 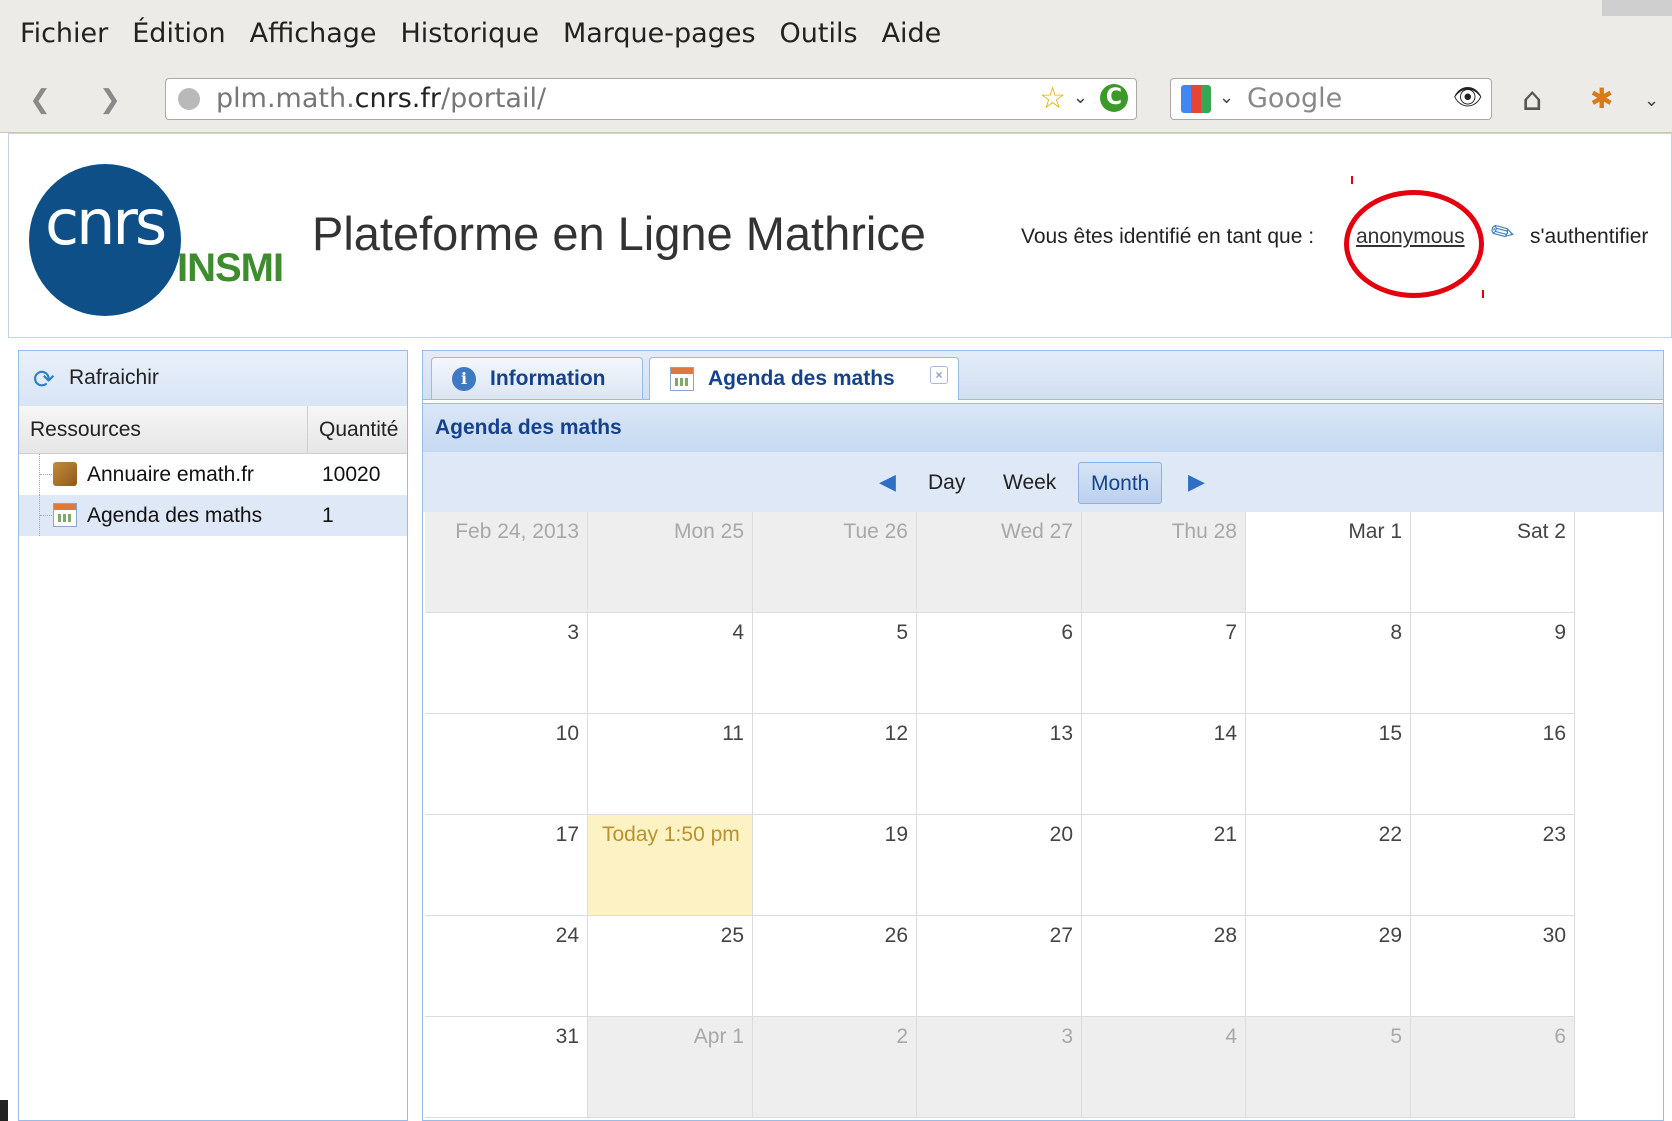 I want to click on day-label: 2, so click(x=902, y=1036).